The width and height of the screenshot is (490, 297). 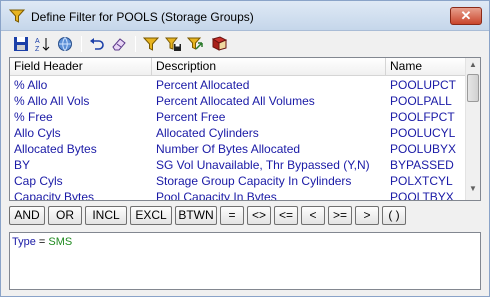 What do you see at coordinates (106, 215) in the screenshot?
I see `incl-button: INCL` at bounding box center [106, 215].